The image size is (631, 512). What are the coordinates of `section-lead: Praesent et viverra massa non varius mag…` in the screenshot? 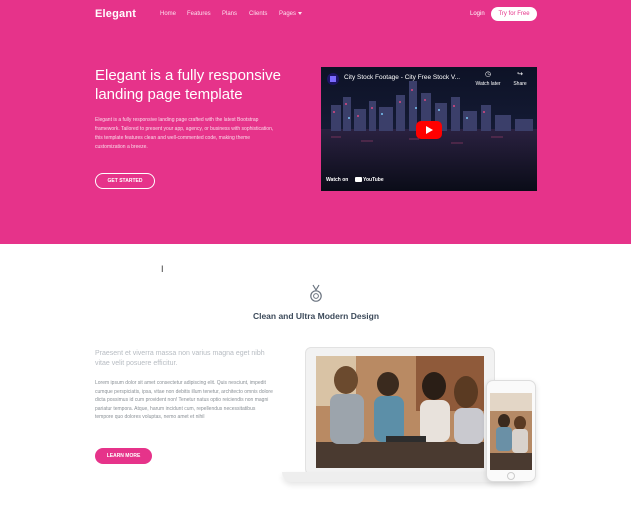 It's located at (180, 358).